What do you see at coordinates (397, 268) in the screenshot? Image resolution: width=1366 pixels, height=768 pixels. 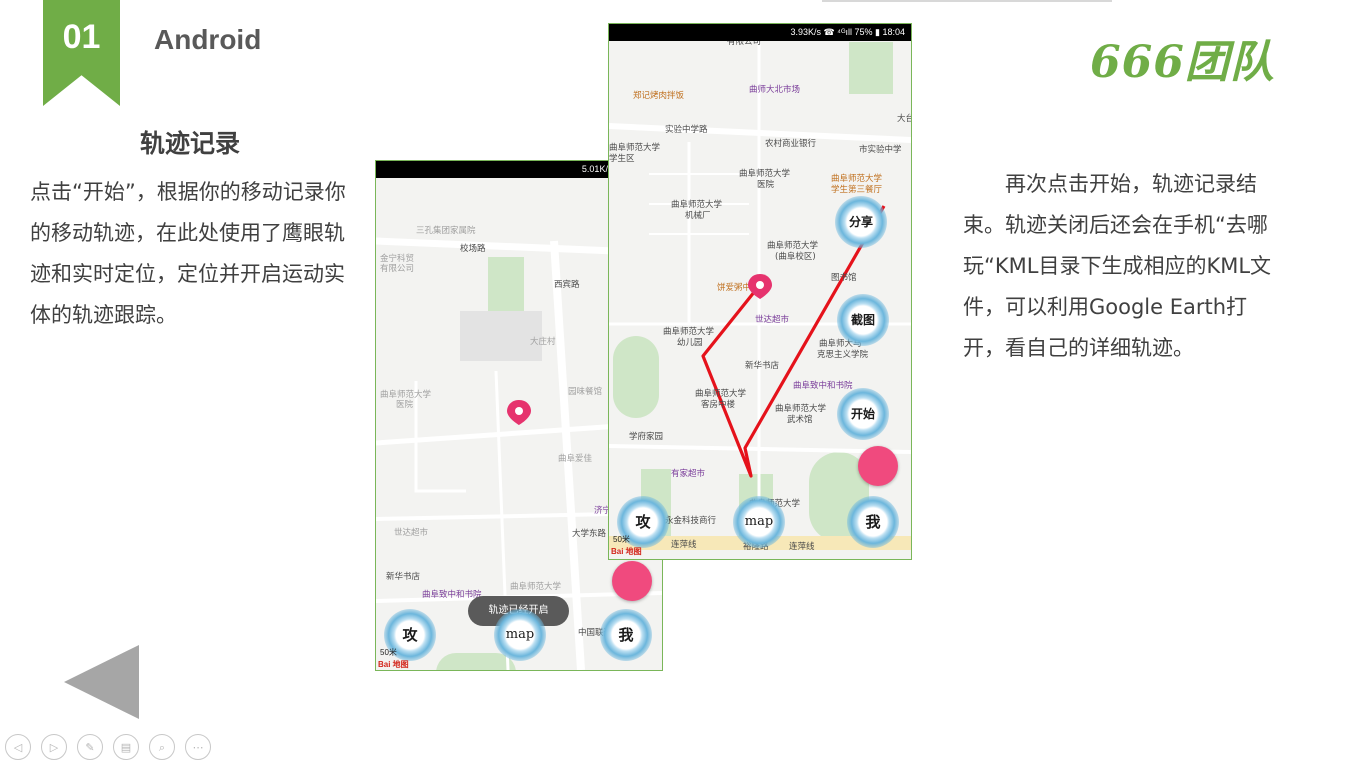 I see `map-label: 有限公司` at bounding box center [397, 268].